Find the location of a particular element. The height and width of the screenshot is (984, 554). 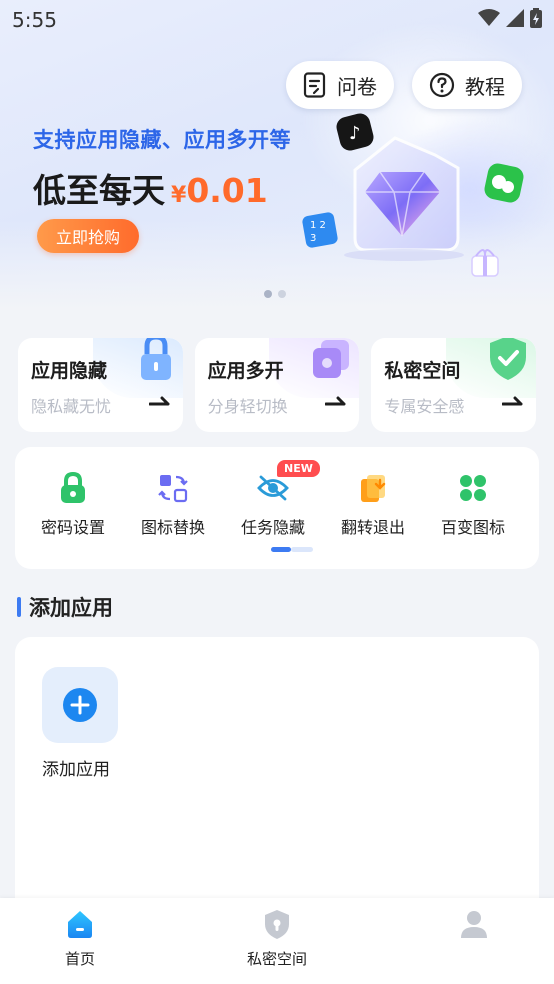

nav-profile is located at coordinates (474, 928).